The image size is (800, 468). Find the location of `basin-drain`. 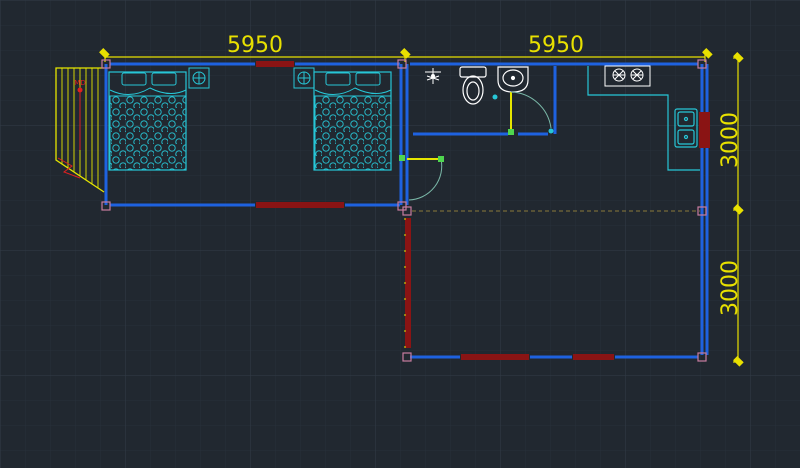

basin-drain is located at coordinates (513, 78).